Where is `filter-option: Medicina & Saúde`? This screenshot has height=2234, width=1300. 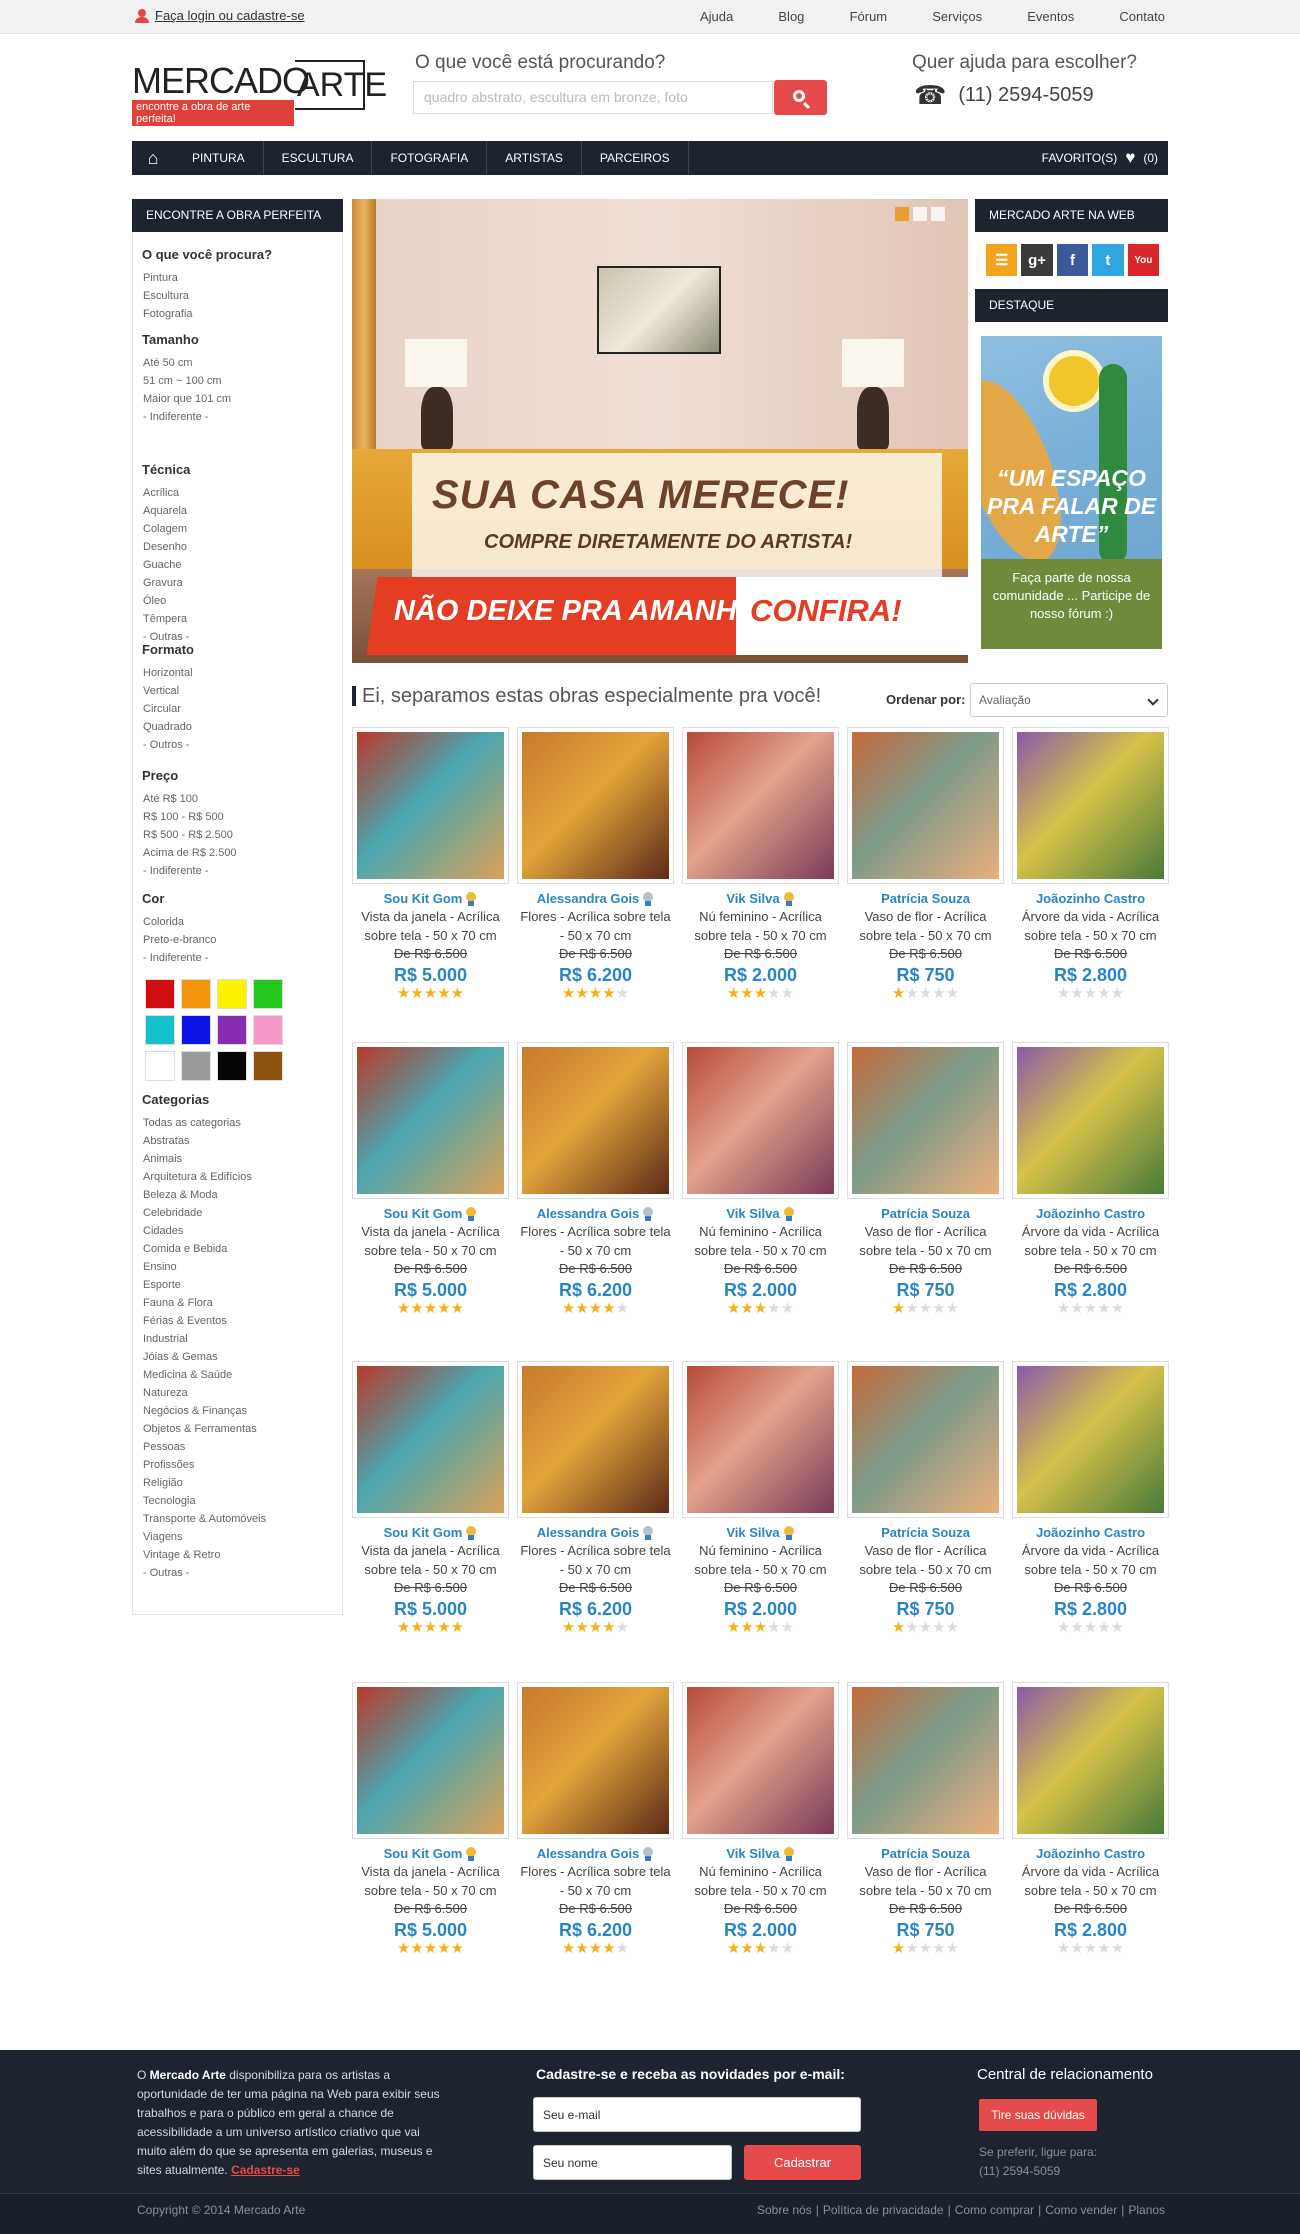 filter-option: Medicina & Saúde is located at coordinates (204, 1375).